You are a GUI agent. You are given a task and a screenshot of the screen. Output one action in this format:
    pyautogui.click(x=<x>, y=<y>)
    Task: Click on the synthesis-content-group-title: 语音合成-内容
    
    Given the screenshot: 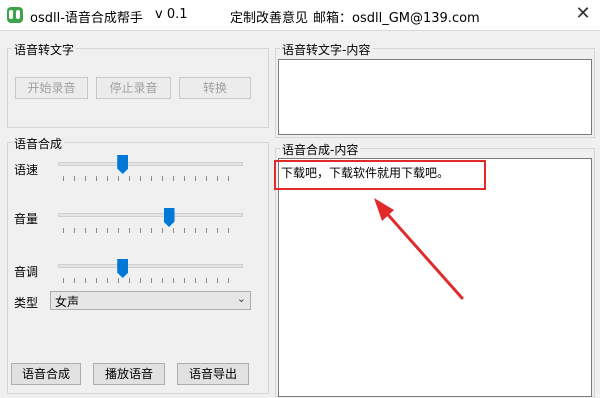 What is the action you would take?
    pyautogui.click(x=320, y=149)
    